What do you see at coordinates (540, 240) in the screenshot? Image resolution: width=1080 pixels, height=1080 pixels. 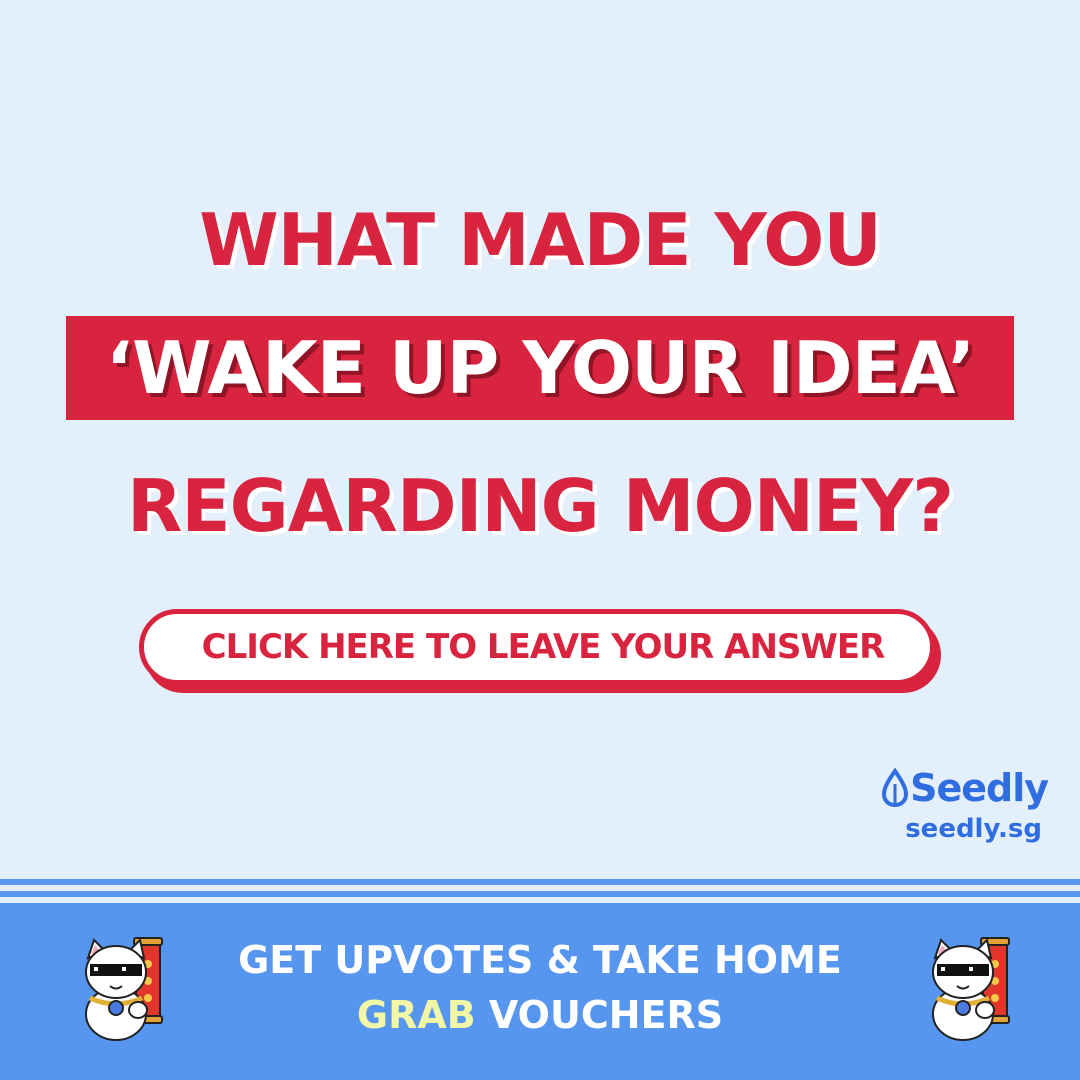 I see `headline-line-1: WHAT MADE YOU` at bounding box center [540, 240].